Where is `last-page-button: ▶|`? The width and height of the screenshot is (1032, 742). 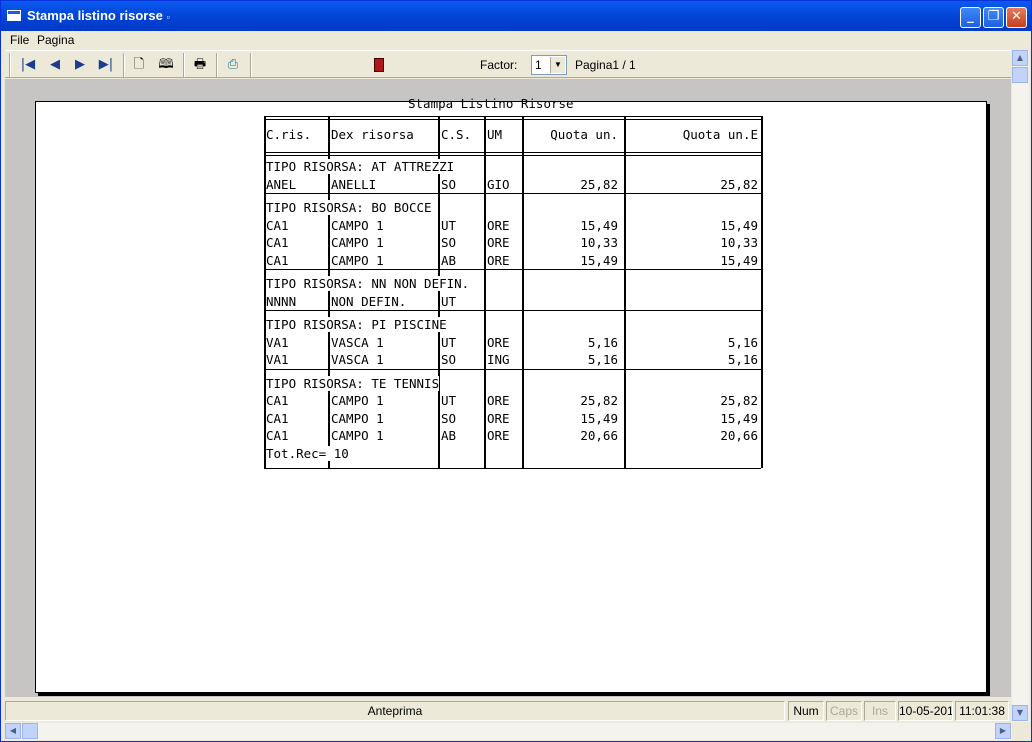 last-page-button: ▶| is located at coordinates (106, 65).